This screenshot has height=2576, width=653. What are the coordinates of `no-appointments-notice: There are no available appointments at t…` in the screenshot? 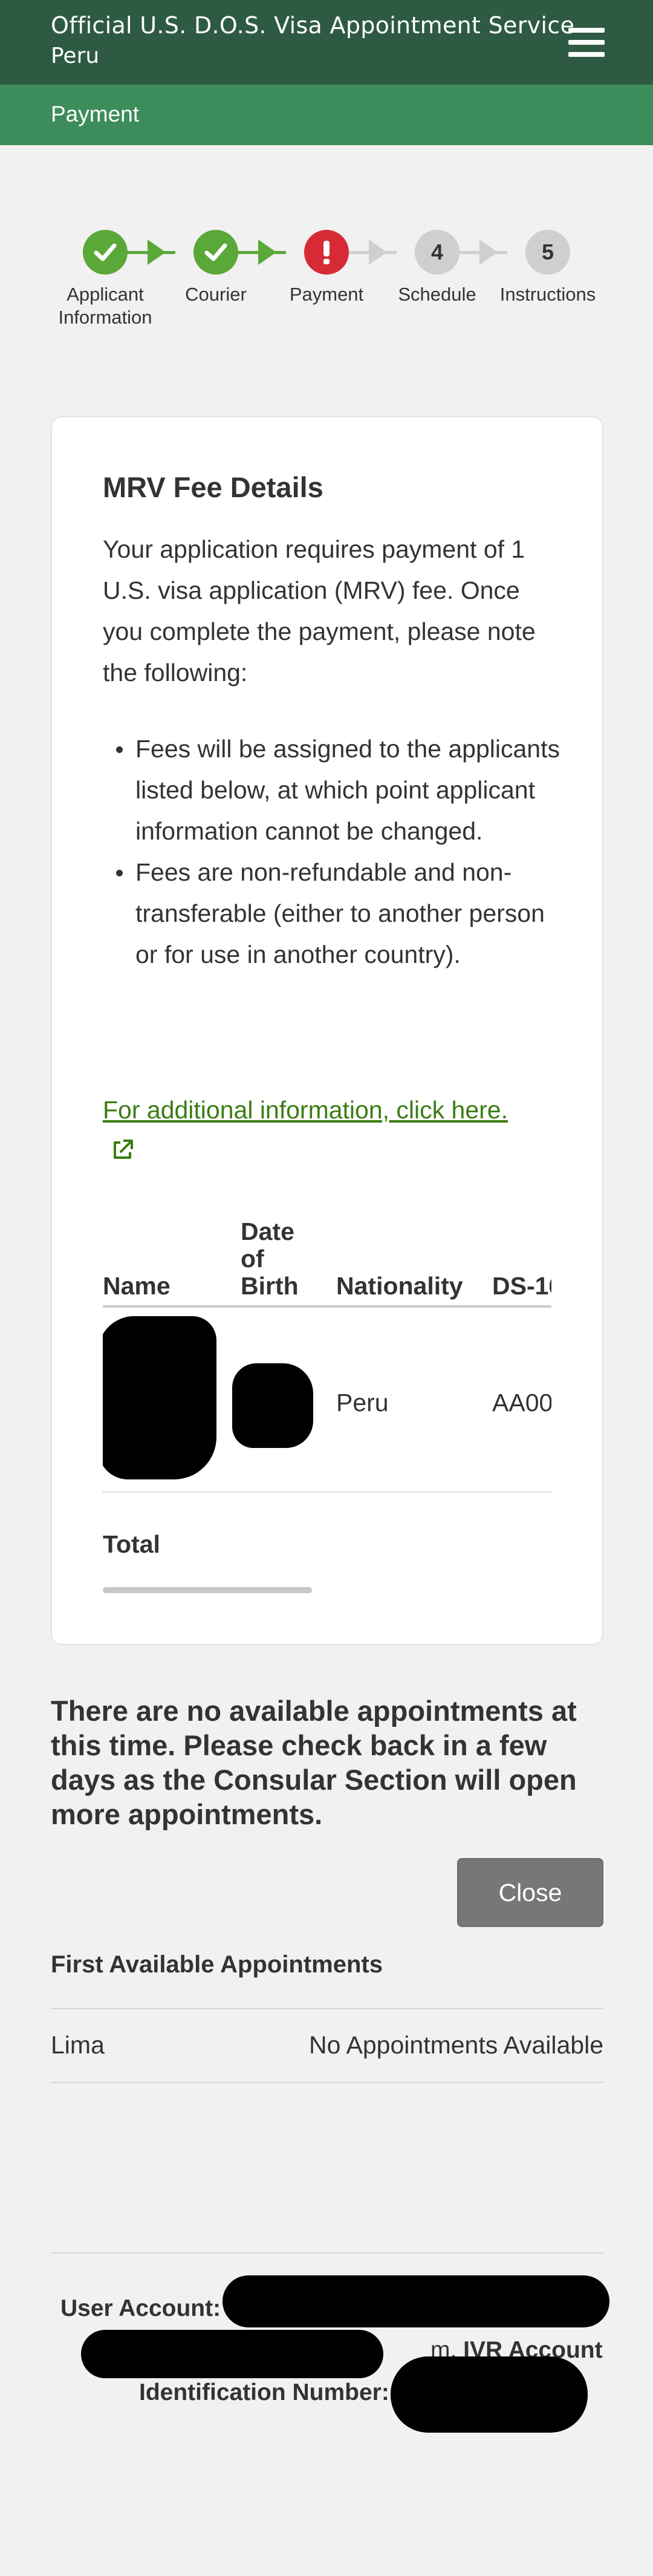 It's located at (314, 1762).